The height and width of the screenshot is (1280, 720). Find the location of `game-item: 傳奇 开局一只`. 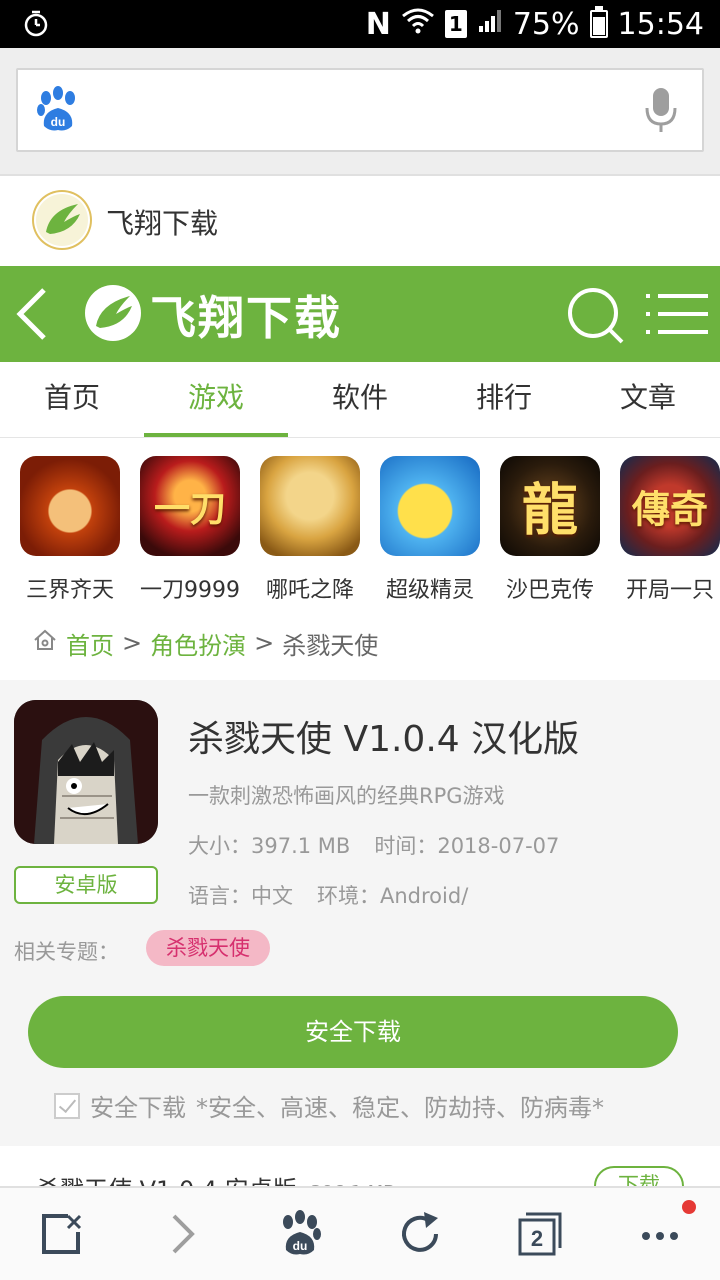

game-item: 傳奇 开局一只 is located at coordinates (667, 530).